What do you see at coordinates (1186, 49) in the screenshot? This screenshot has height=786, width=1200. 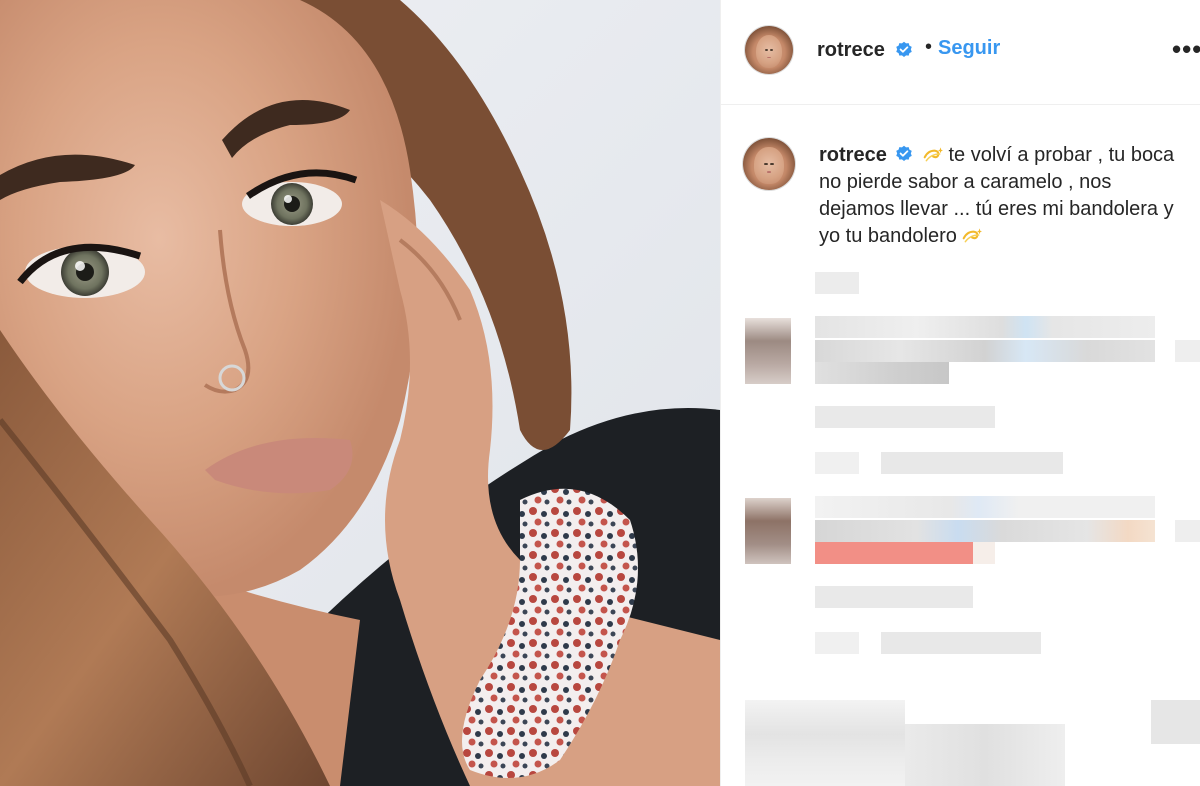 I see `more-options-icon: •••` at bounding box center [1186, 49].